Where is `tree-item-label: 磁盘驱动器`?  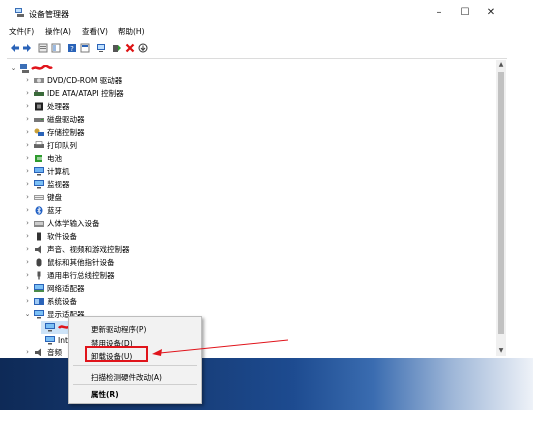
tree-item-label: 磁盘驱动器 is located at coordinates (66, 119).